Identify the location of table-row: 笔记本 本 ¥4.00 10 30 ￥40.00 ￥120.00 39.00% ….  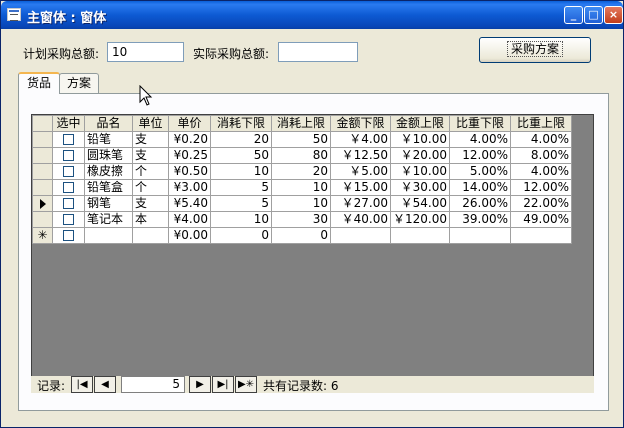
(302, 219).